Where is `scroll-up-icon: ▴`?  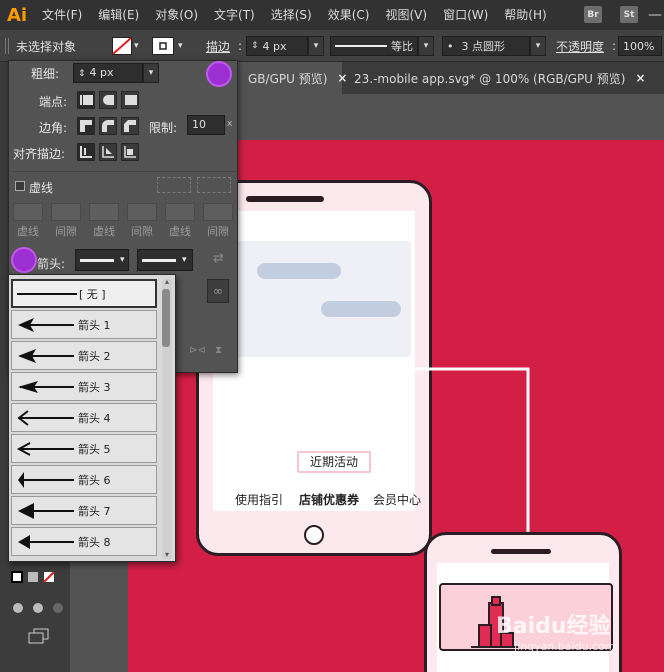
scroll-up-icon: ▴ is located at coordinates (167, 281).